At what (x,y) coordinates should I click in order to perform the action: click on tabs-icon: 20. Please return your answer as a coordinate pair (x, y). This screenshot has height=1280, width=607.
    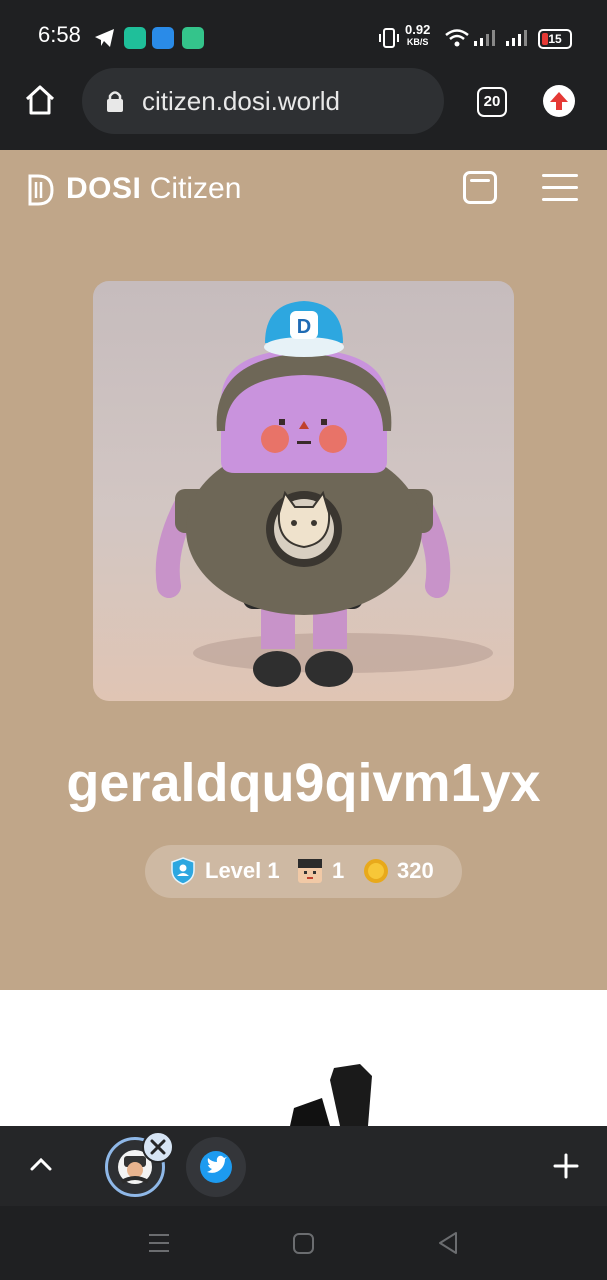
    Looking at the image, I should click on (492, 102).